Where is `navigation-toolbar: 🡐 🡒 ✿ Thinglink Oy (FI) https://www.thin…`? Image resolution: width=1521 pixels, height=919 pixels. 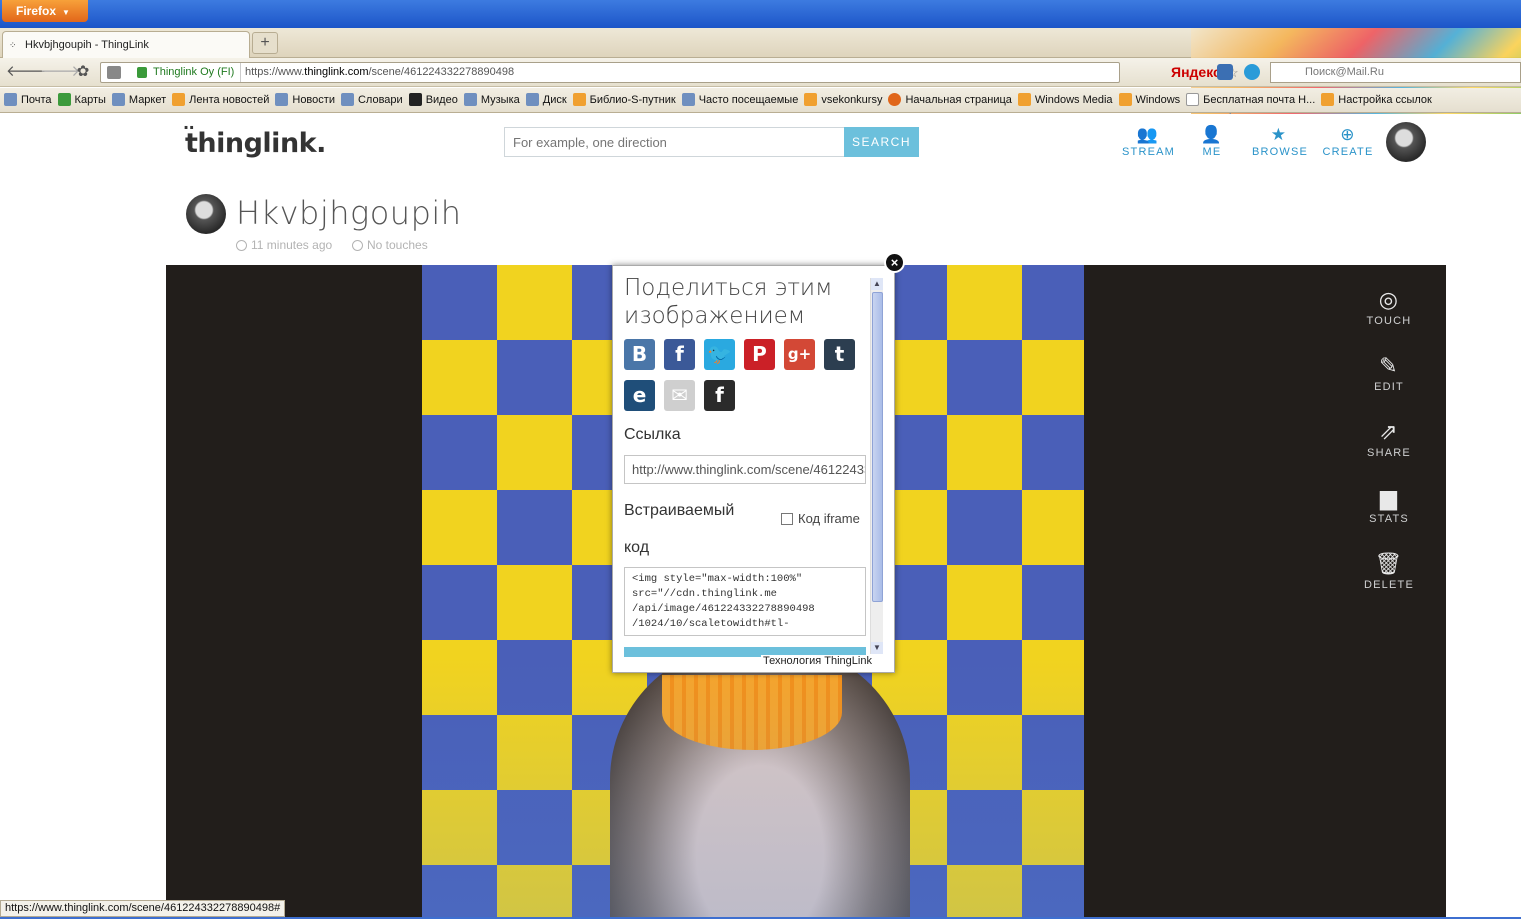
navigation-toolbar: 🡐 🡒 ✿ Thinglink Oy (FI) https://www.thin… is located at coordinates (760, 97).